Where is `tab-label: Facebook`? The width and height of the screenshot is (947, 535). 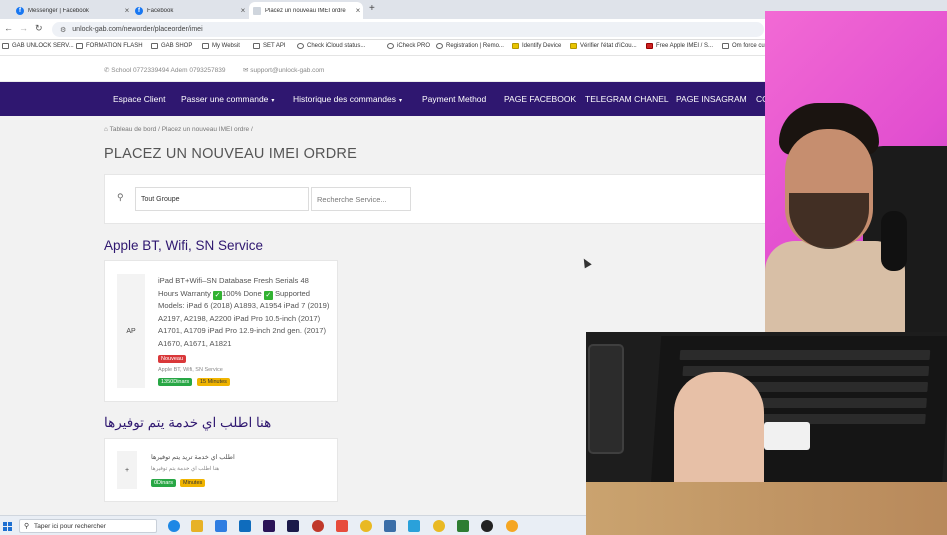 tab-label: Facebook is located at coordinates (160, 10).